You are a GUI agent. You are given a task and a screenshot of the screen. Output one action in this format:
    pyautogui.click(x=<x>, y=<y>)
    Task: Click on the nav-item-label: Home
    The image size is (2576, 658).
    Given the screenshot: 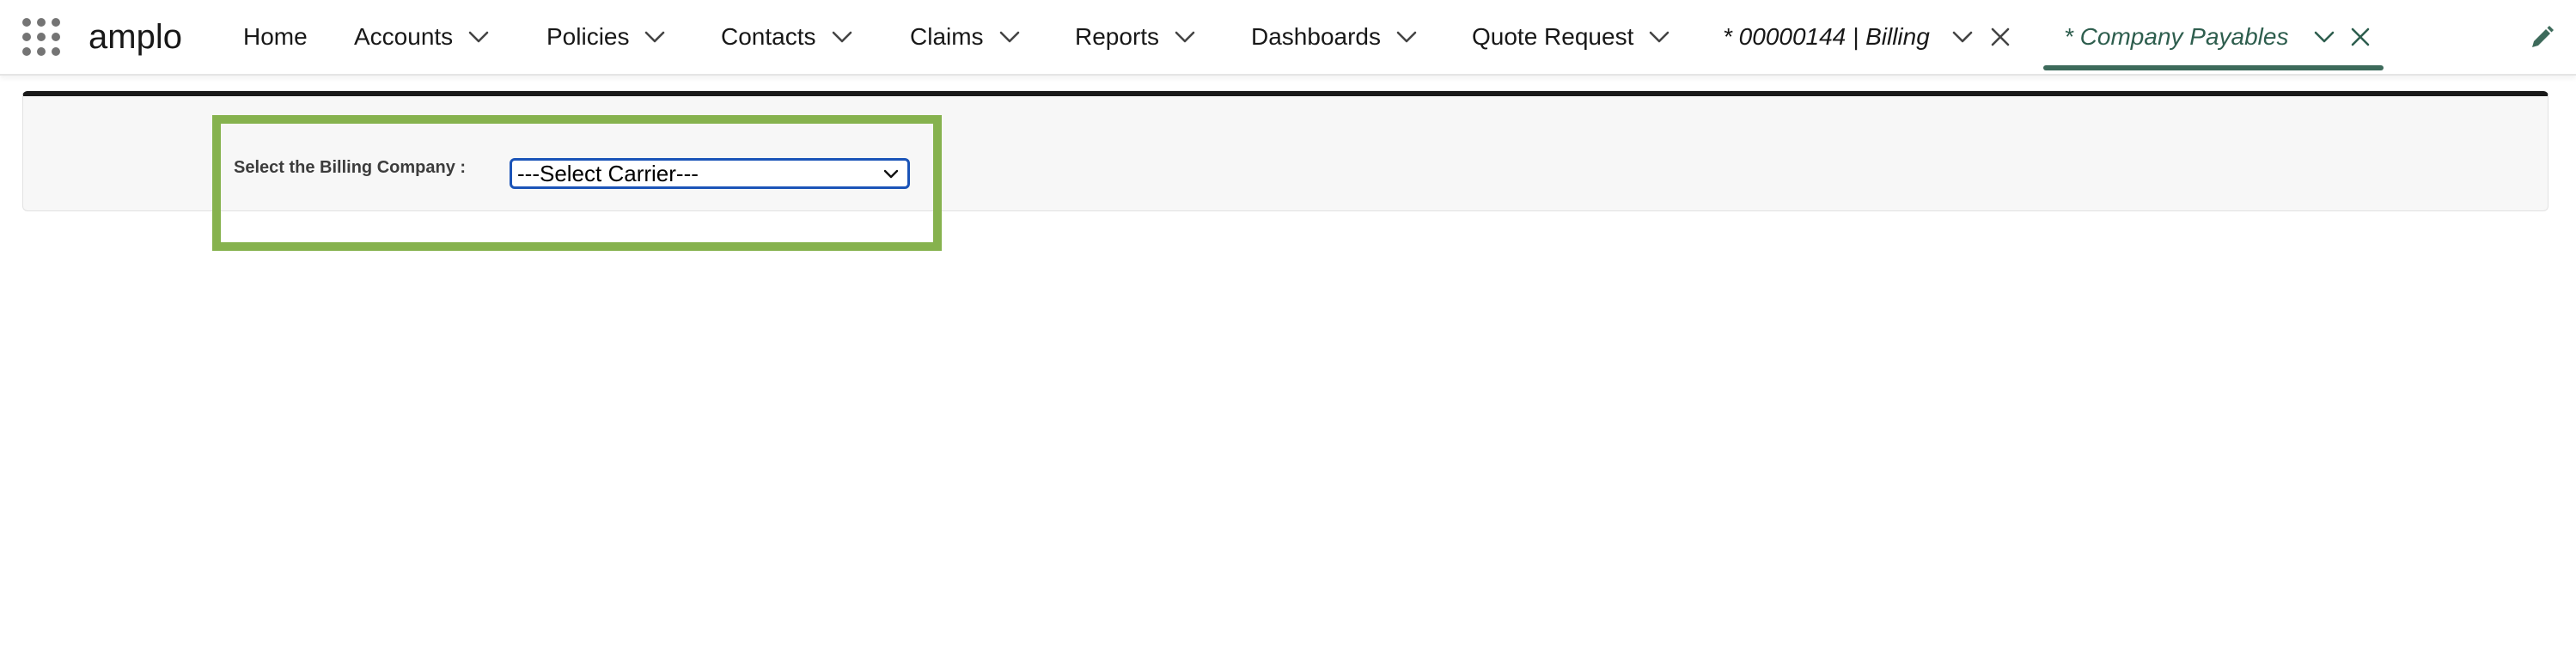 What is the action you would take?
    pyautogui.click(x=275, y=36)
    